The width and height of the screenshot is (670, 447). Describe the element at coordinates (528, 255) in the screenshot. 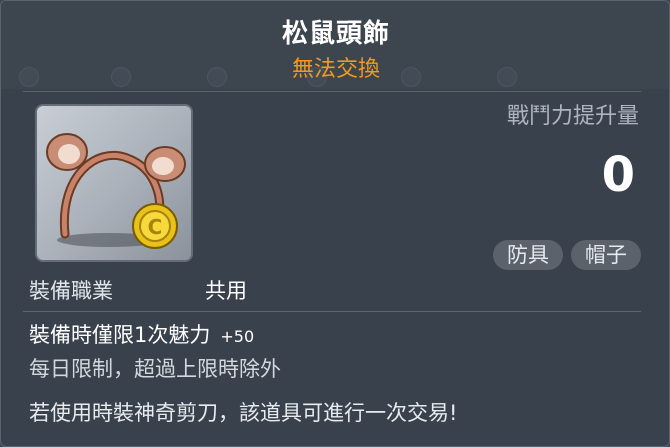

I see `tag-armor: 防具` at that location.